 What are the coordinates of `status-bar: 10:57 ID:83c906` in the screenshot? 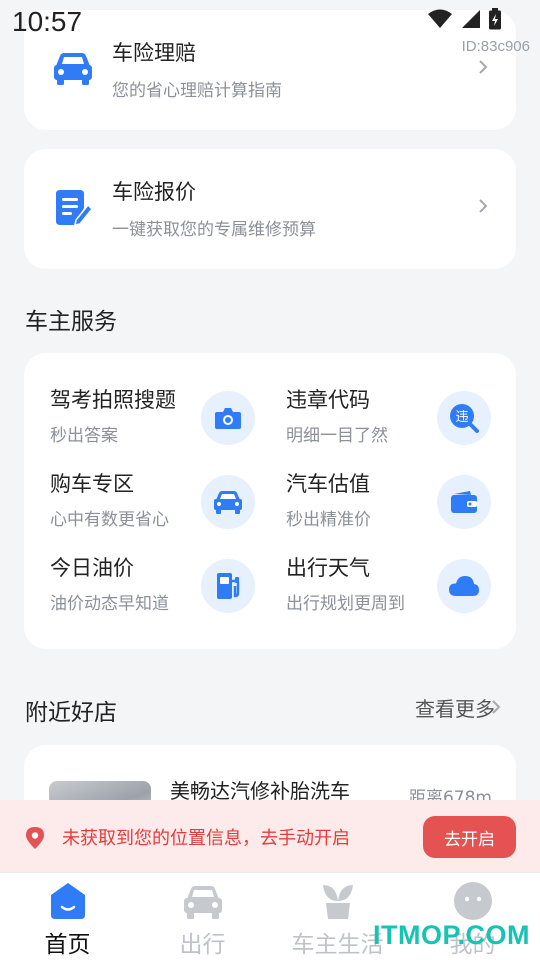 It's located at (270, 27).